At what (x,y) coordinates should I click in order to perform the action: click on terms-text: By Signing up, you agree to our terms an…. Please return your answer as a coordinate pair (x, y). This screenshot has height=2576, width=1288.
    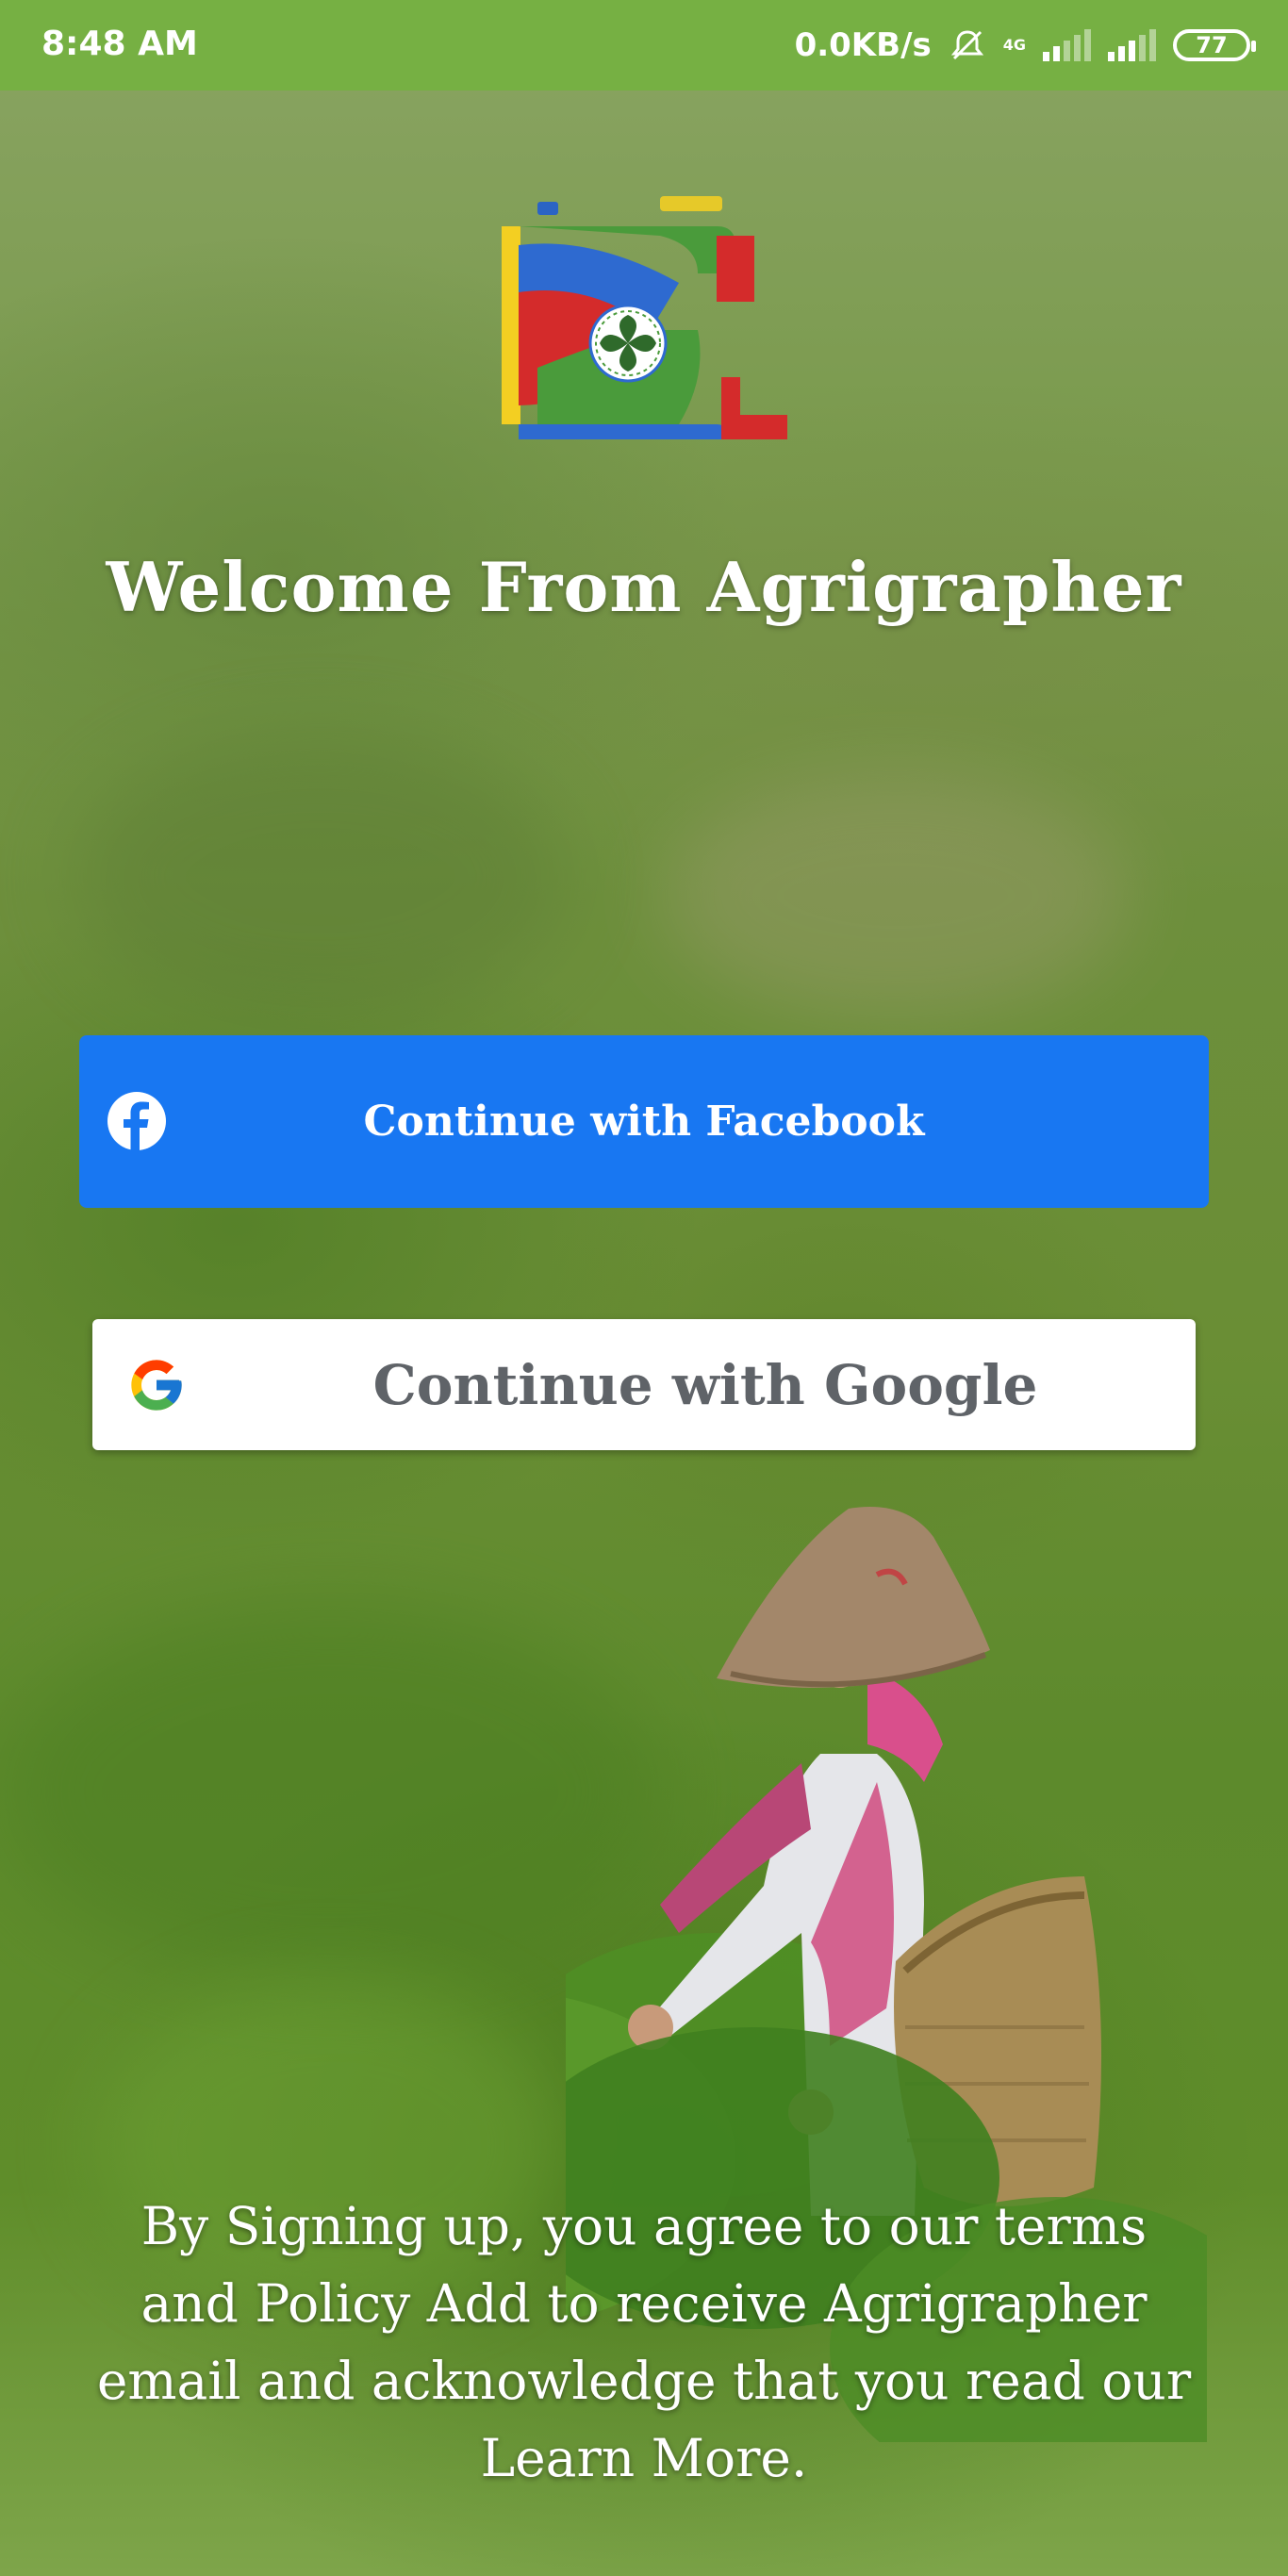
    Looking at the image, I should click on (644, 2342).